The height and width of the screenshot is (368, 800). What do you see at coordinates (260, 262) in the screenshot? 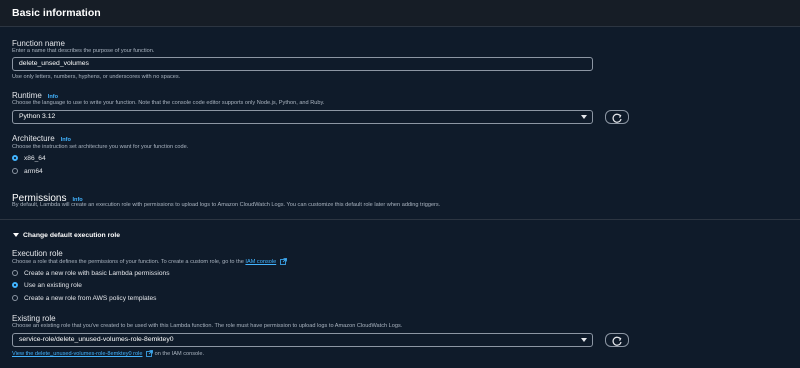
I see `iam-console-link: IAM console` at bounding box center [260, 262].